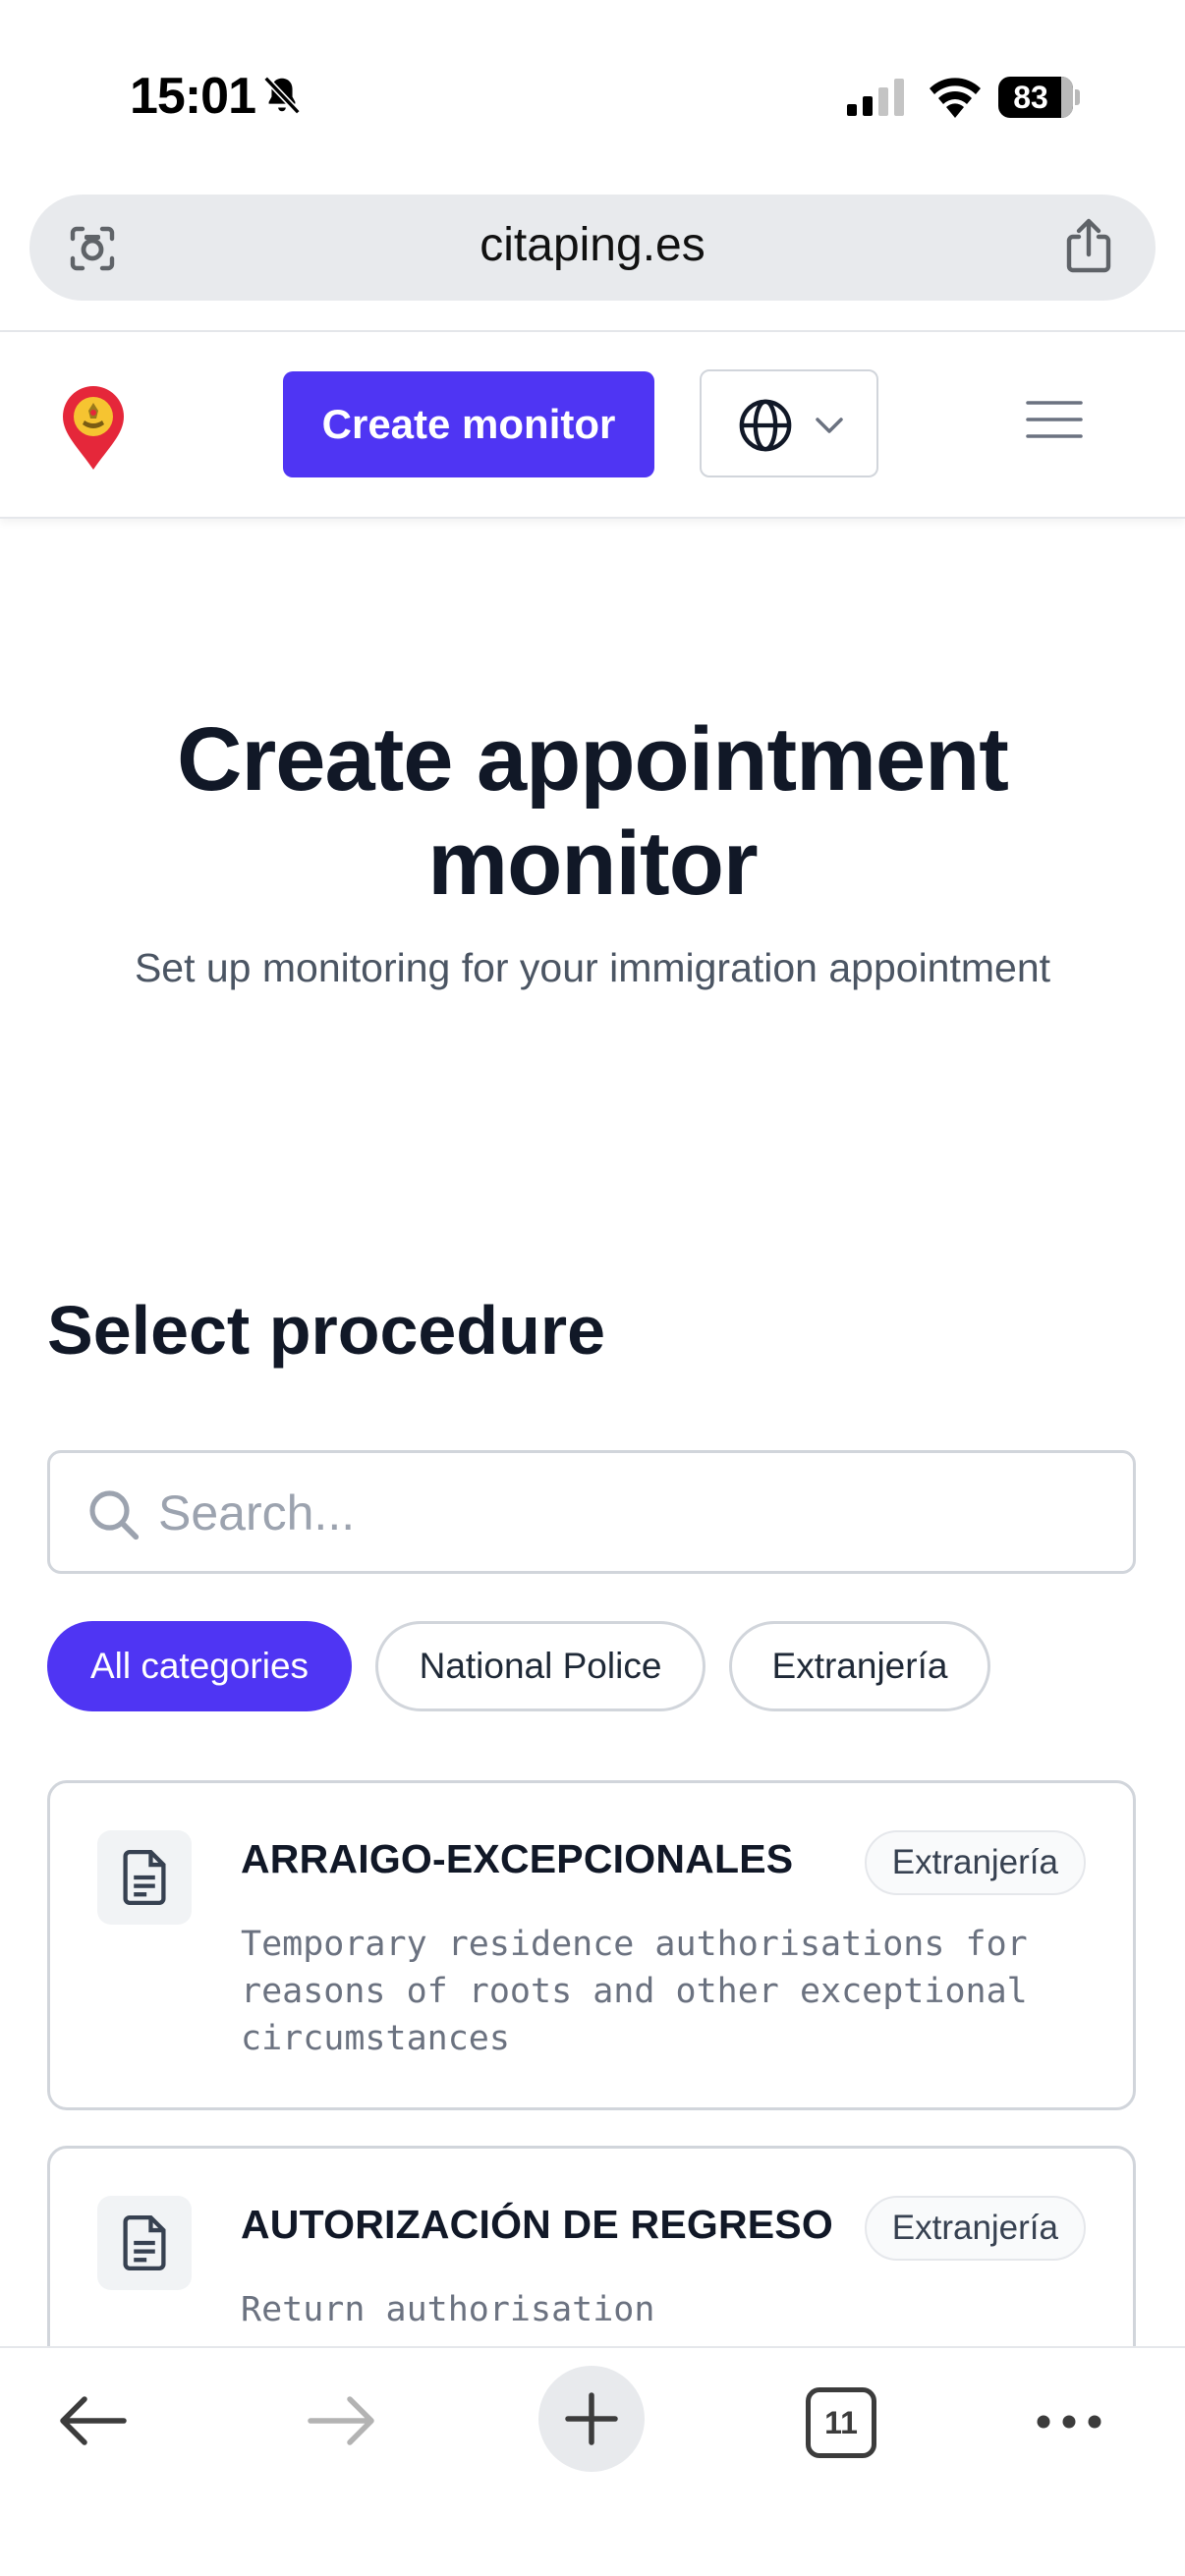 The width and height of the screenshot is (1185, 2576). Describe the element at coordinates (876, 97) in the screenshot. I see `signal-icon` at that location.